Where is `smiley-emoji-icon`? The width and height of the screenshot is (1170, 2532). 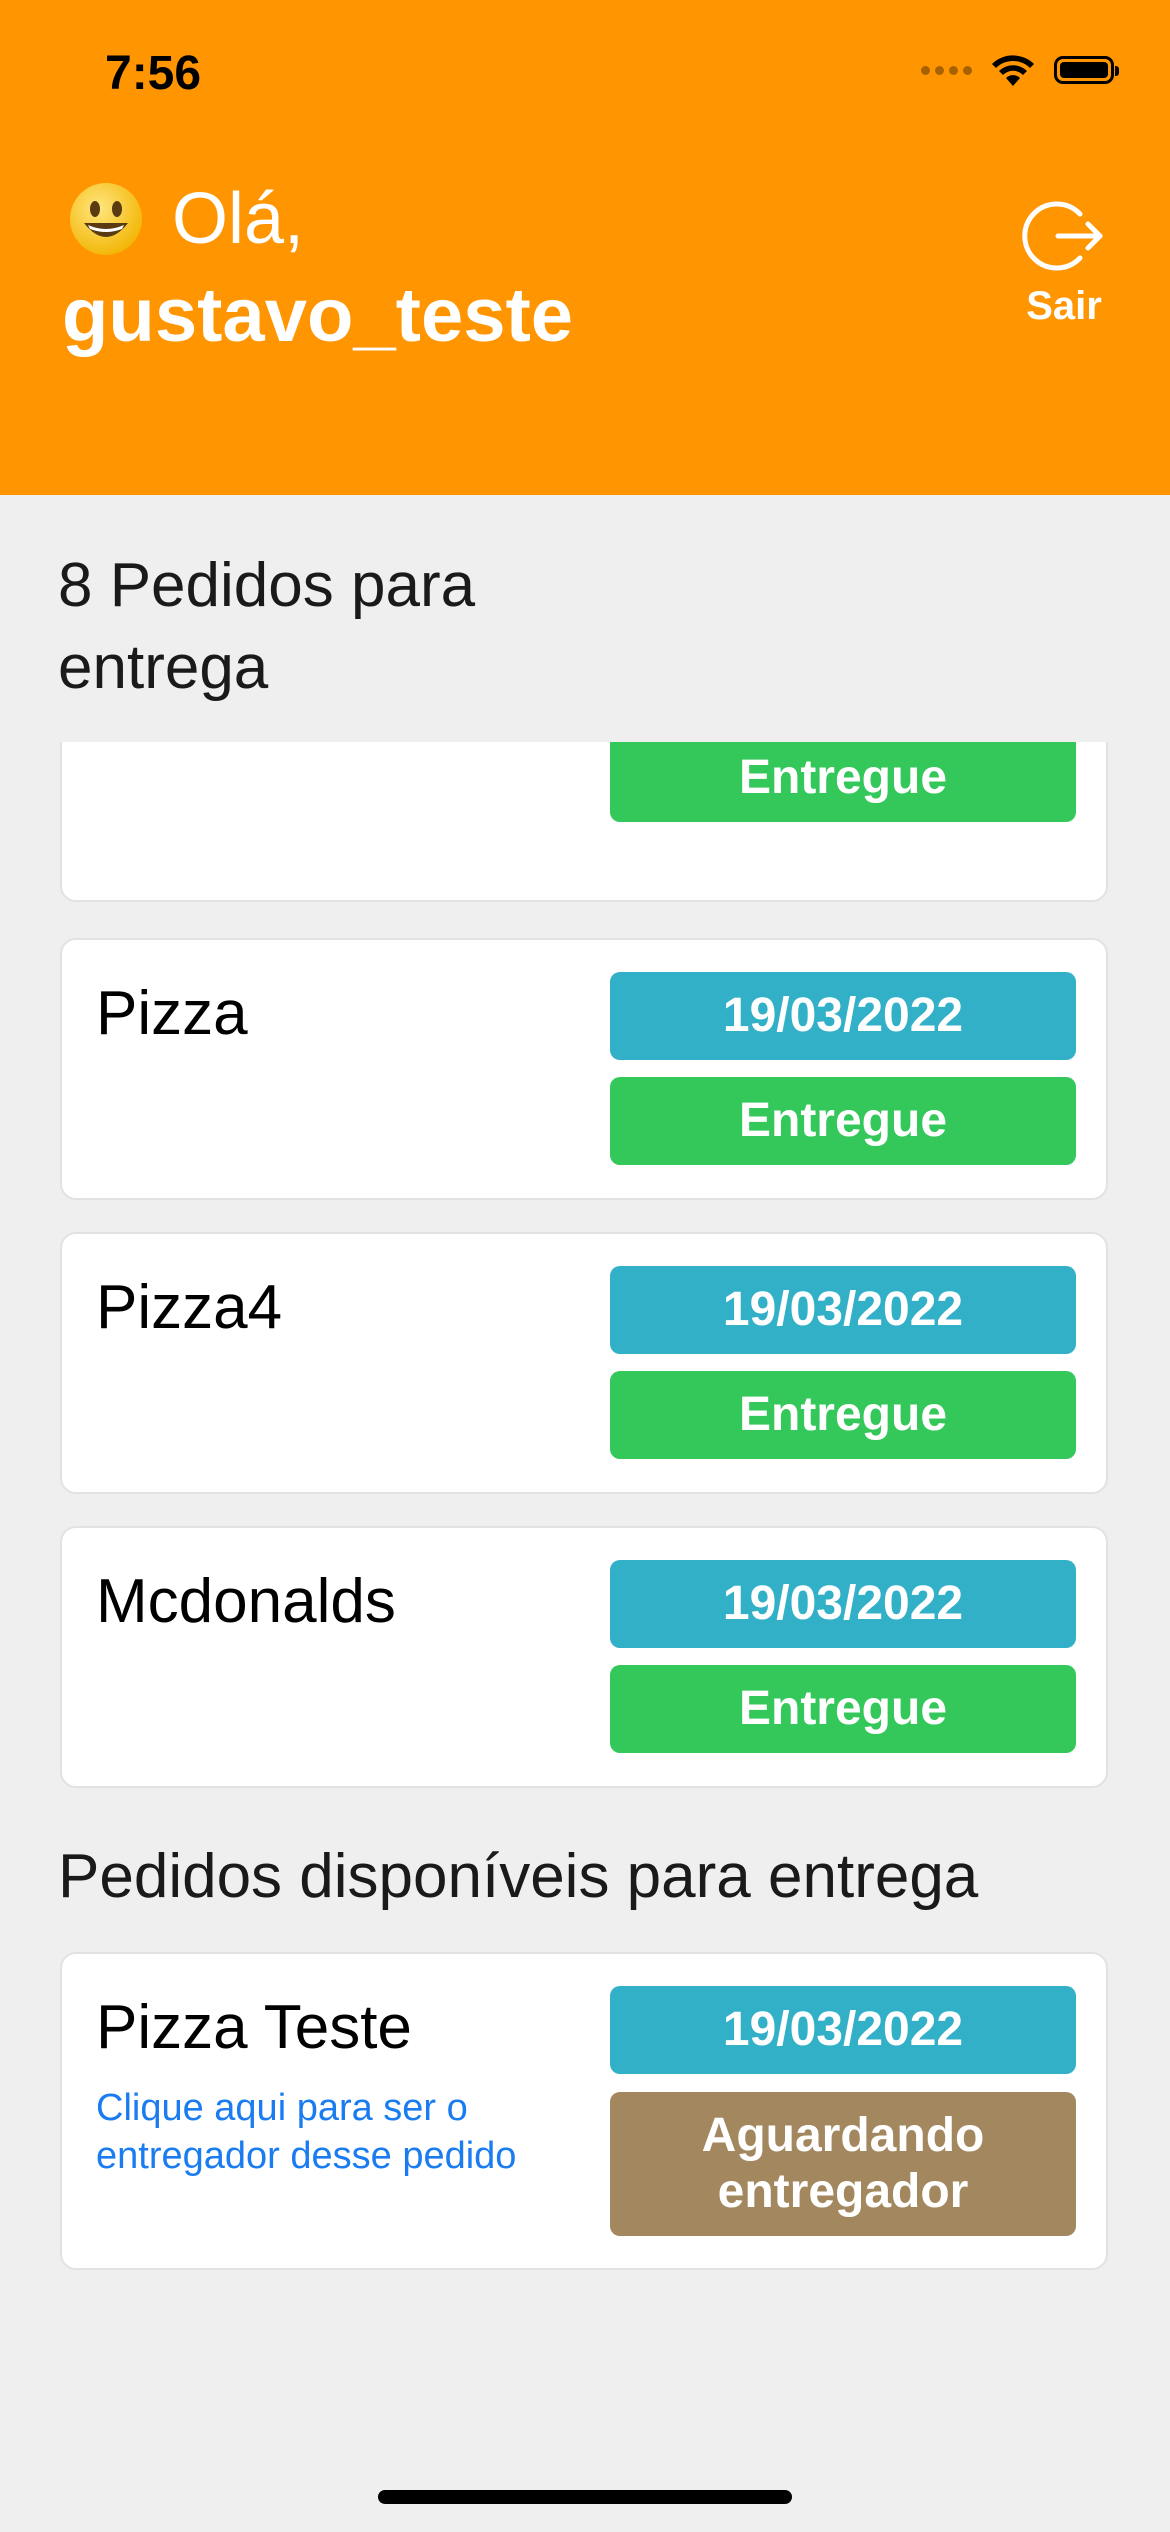 smiley-emoji-icon is located at coordinates (106, 219).